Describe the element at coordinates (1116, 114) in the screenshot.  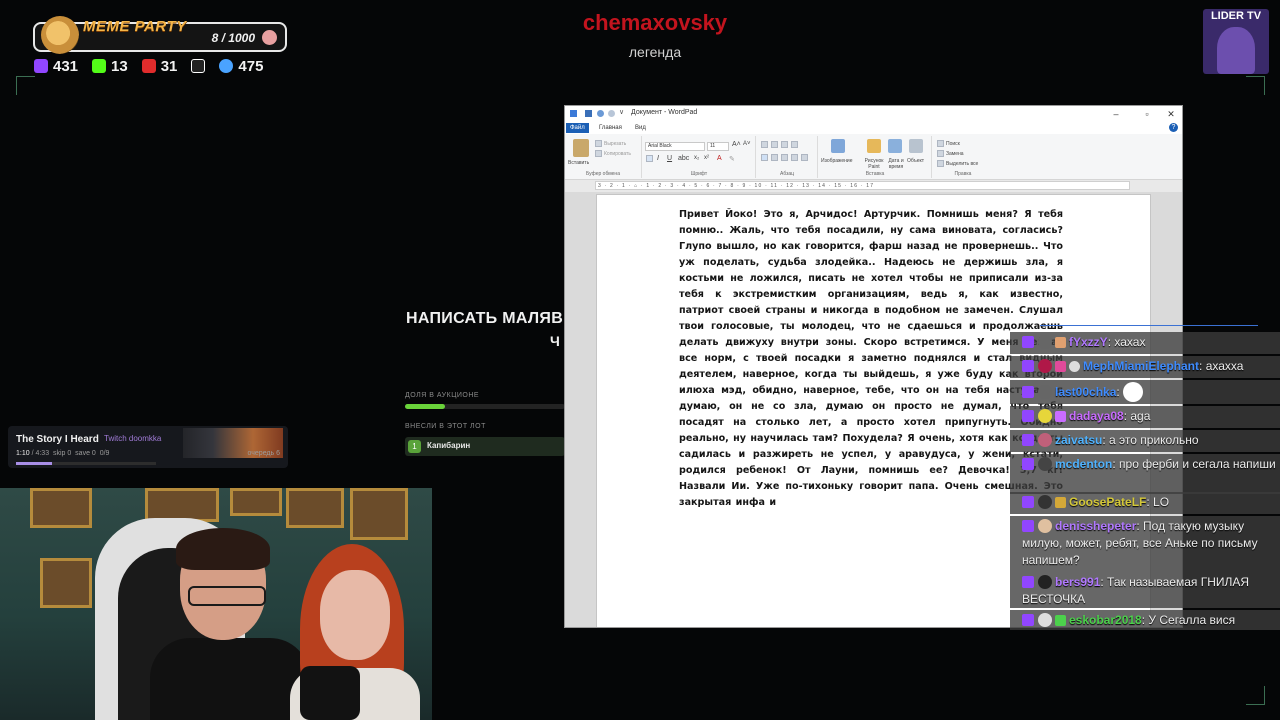
I see `minimize-button: –` at that location.